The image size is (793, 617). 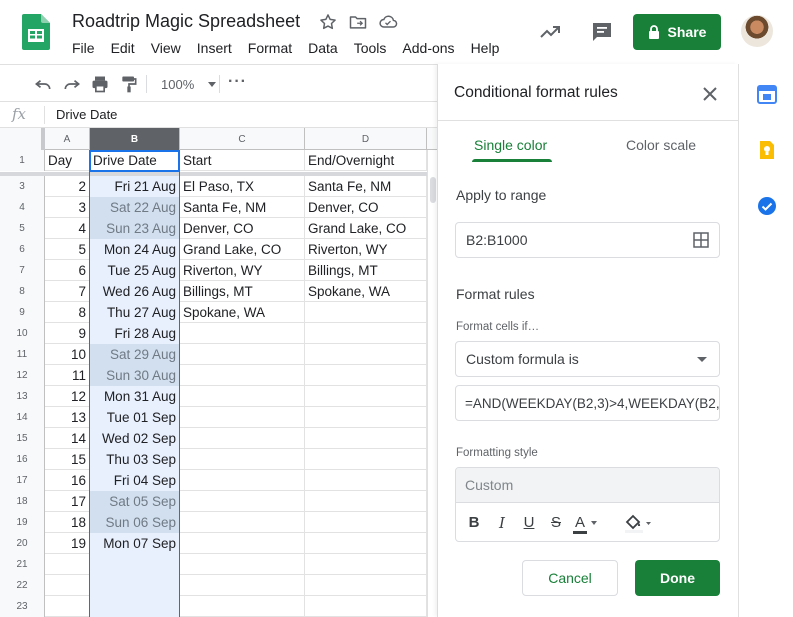 What do you see at coordinates (67, 438) in the screenshot?
I see `cell-day: 14` at bounding box center [67, 438].